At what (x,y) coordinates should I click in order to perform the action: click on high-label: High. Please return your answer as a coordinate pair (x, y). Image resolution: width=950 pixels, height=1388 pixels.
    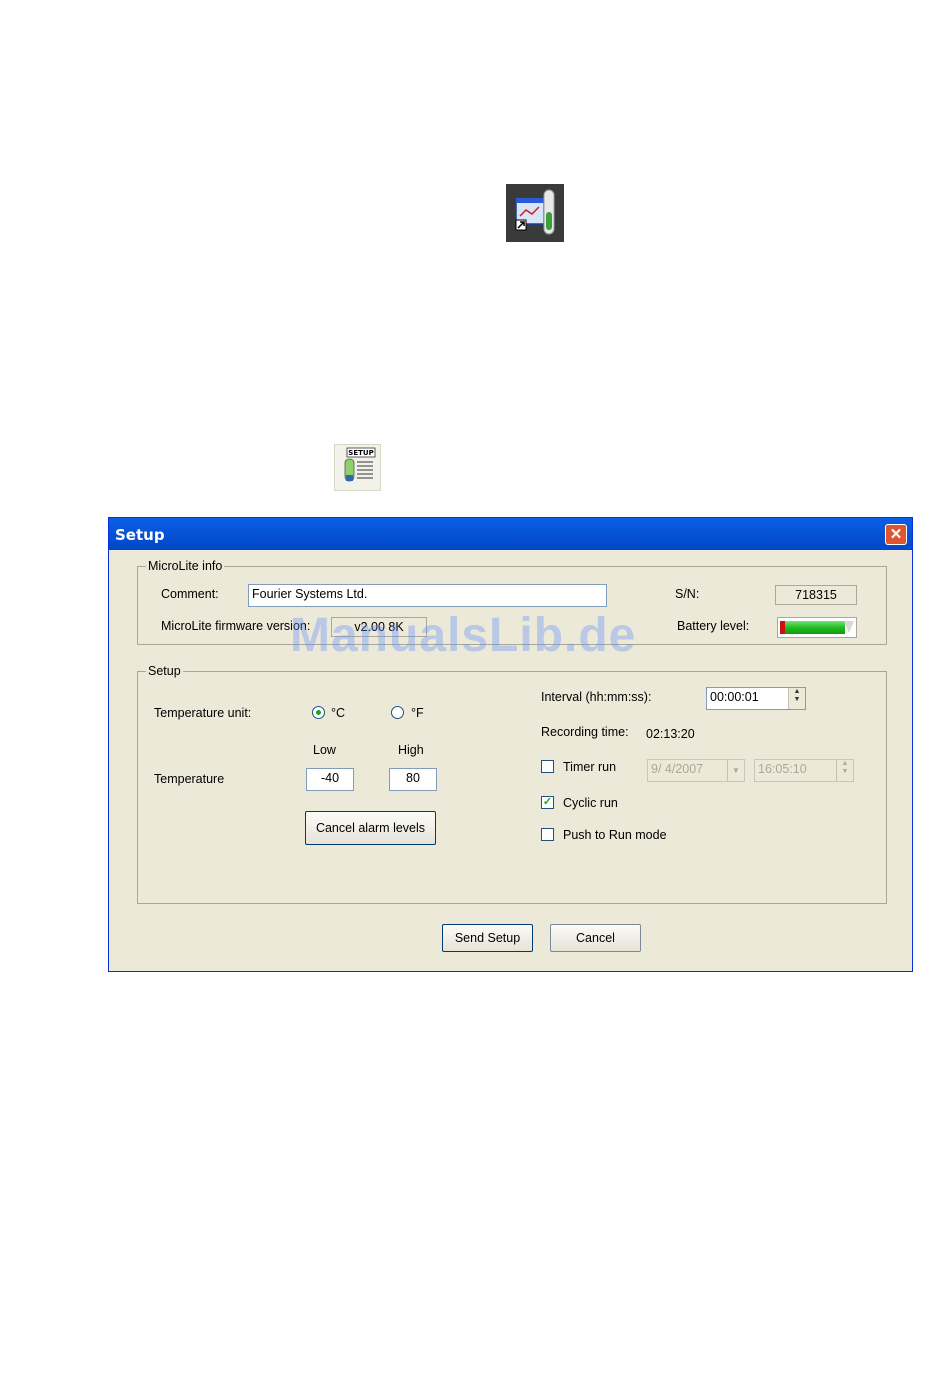
    Looking at the image, I should click on (411, 750).